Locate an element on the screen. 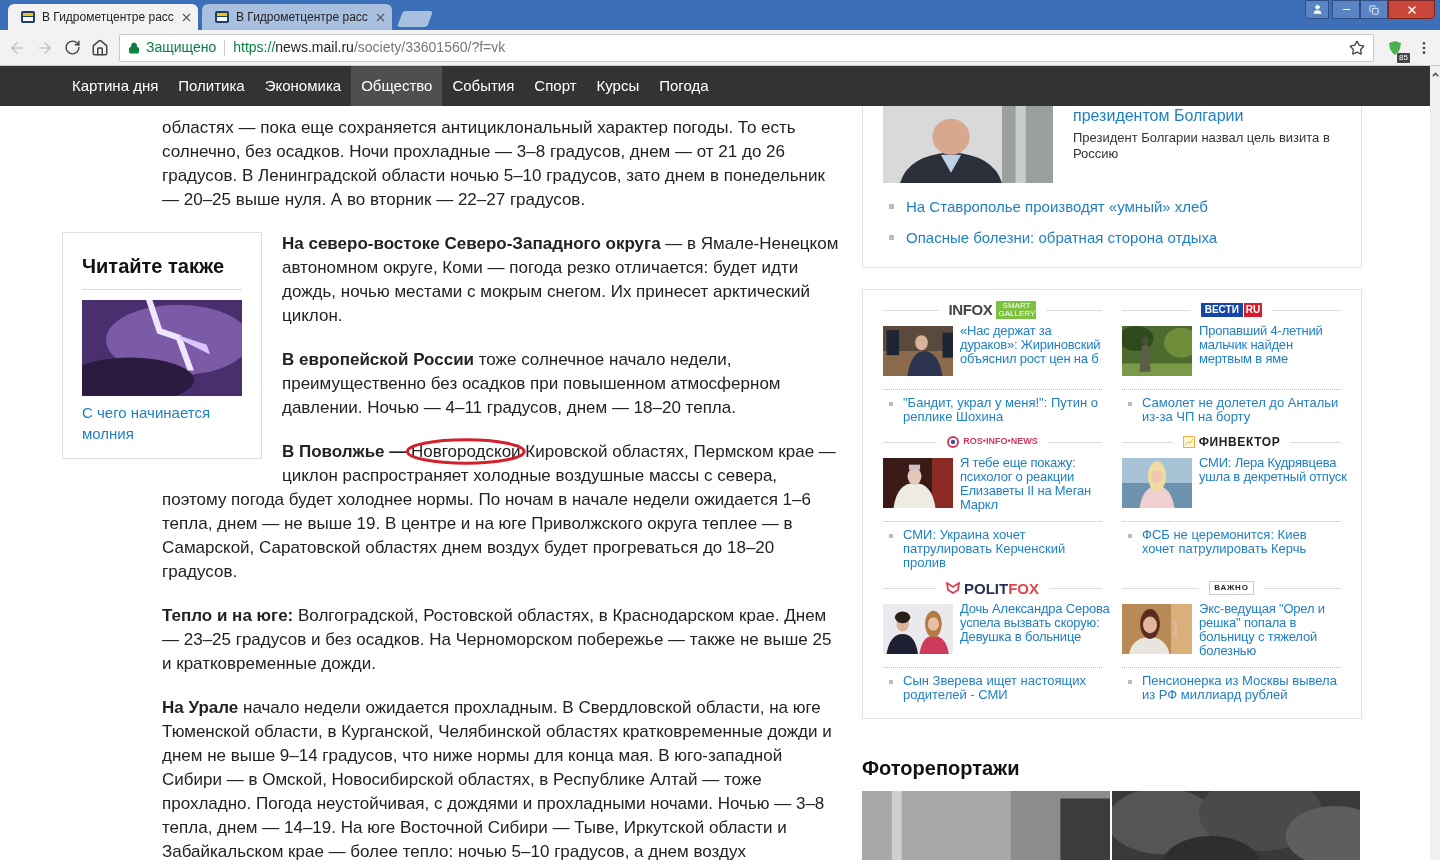 The width and height of the screenshot is (1440, 860). close-icon is located at coordinates (1411, 9).